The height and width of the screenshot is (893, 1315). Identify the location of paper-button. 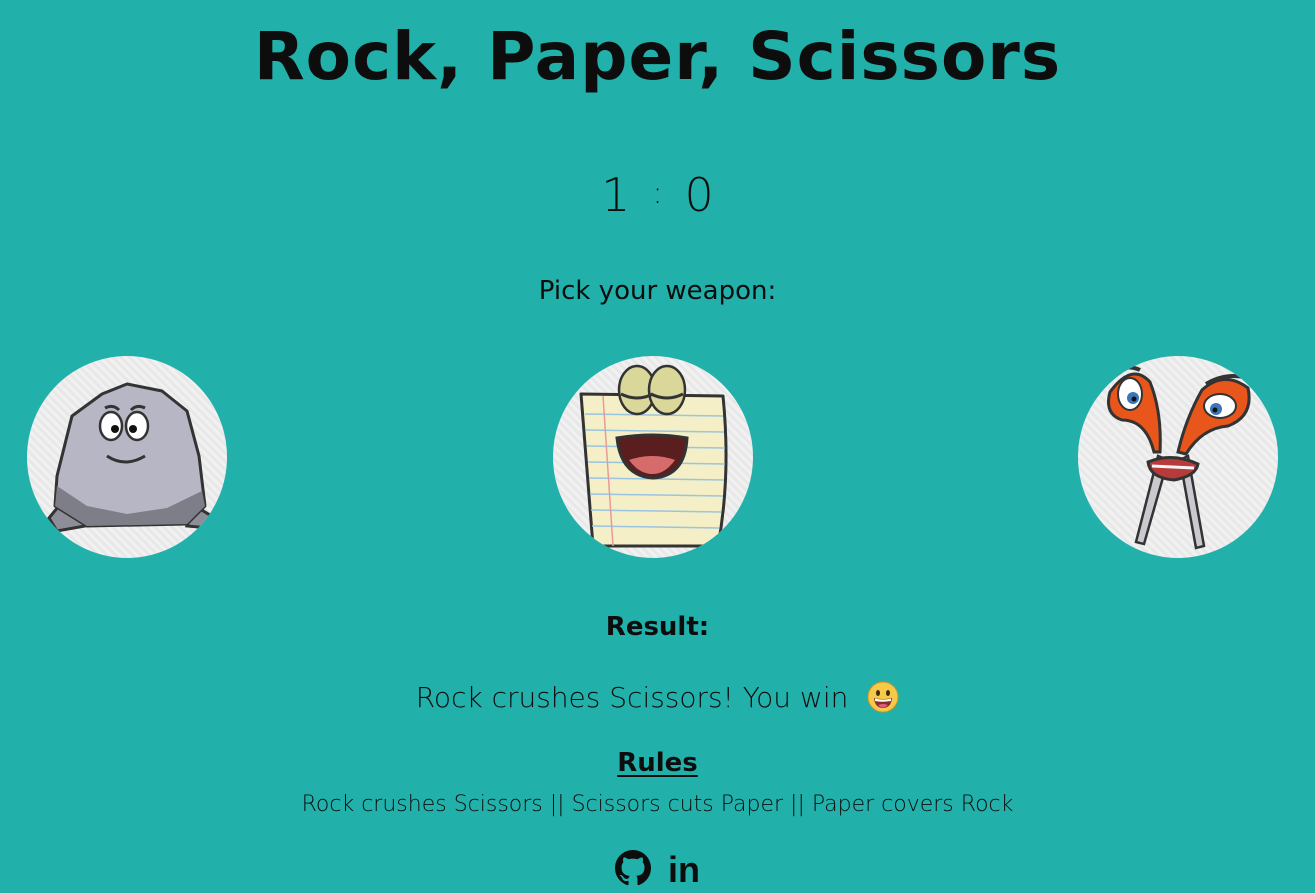
(653, 457).